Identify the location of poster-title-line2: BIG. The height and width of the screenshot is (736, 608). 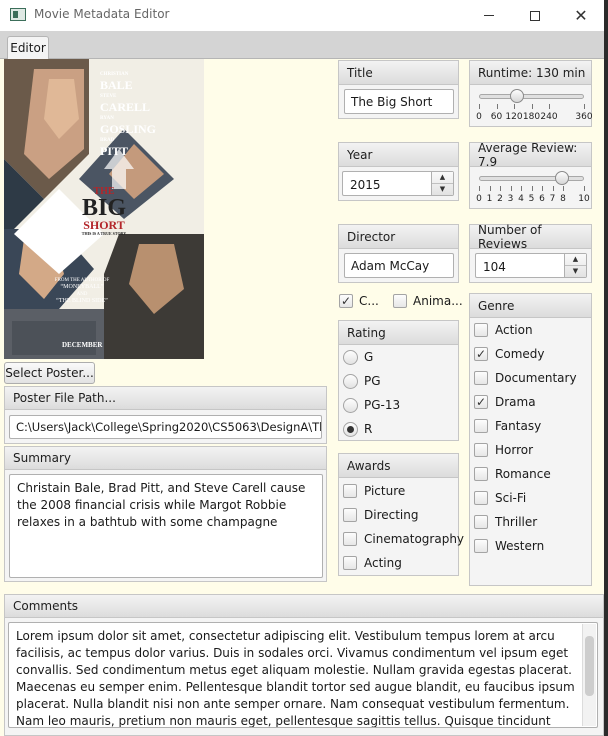
(103, 208).